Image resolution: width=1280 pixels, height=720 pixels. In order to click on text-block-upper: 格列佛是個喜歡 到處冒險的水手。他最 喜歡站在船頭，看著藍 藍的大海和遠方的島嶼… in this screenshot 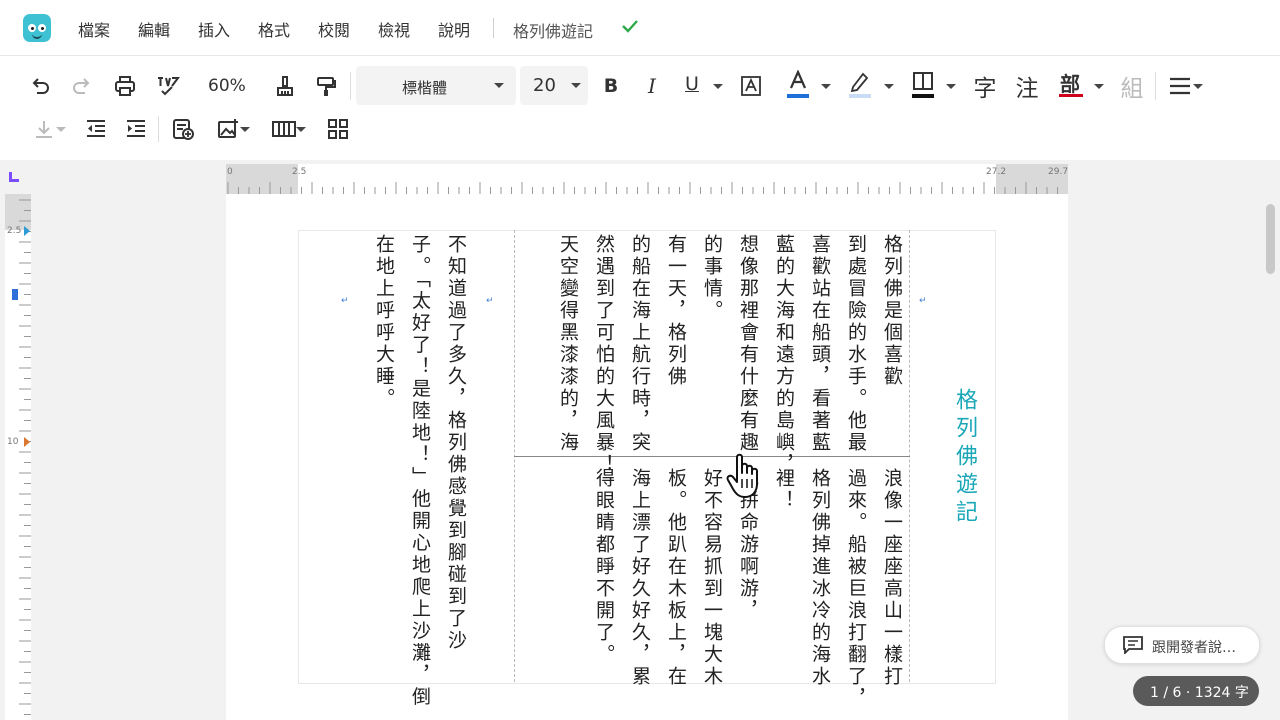, I will do `click(730, 355)`.